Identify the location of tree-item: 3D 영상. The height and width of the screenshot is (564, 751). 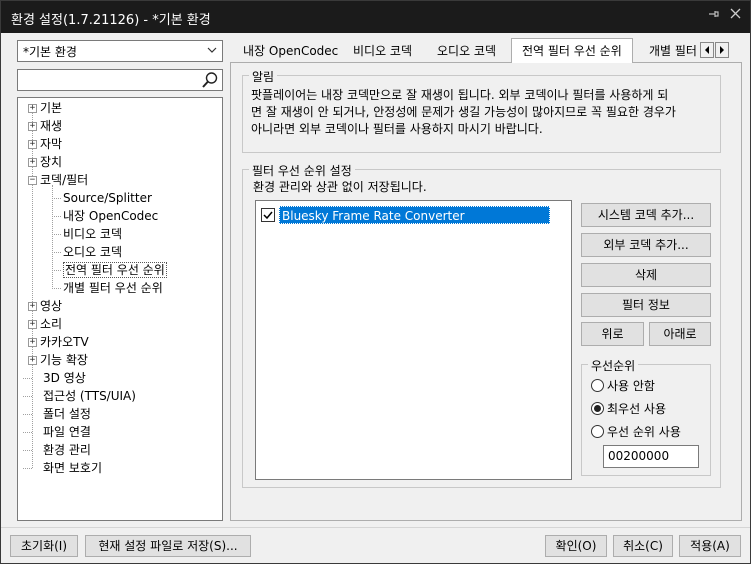
(52, 378).